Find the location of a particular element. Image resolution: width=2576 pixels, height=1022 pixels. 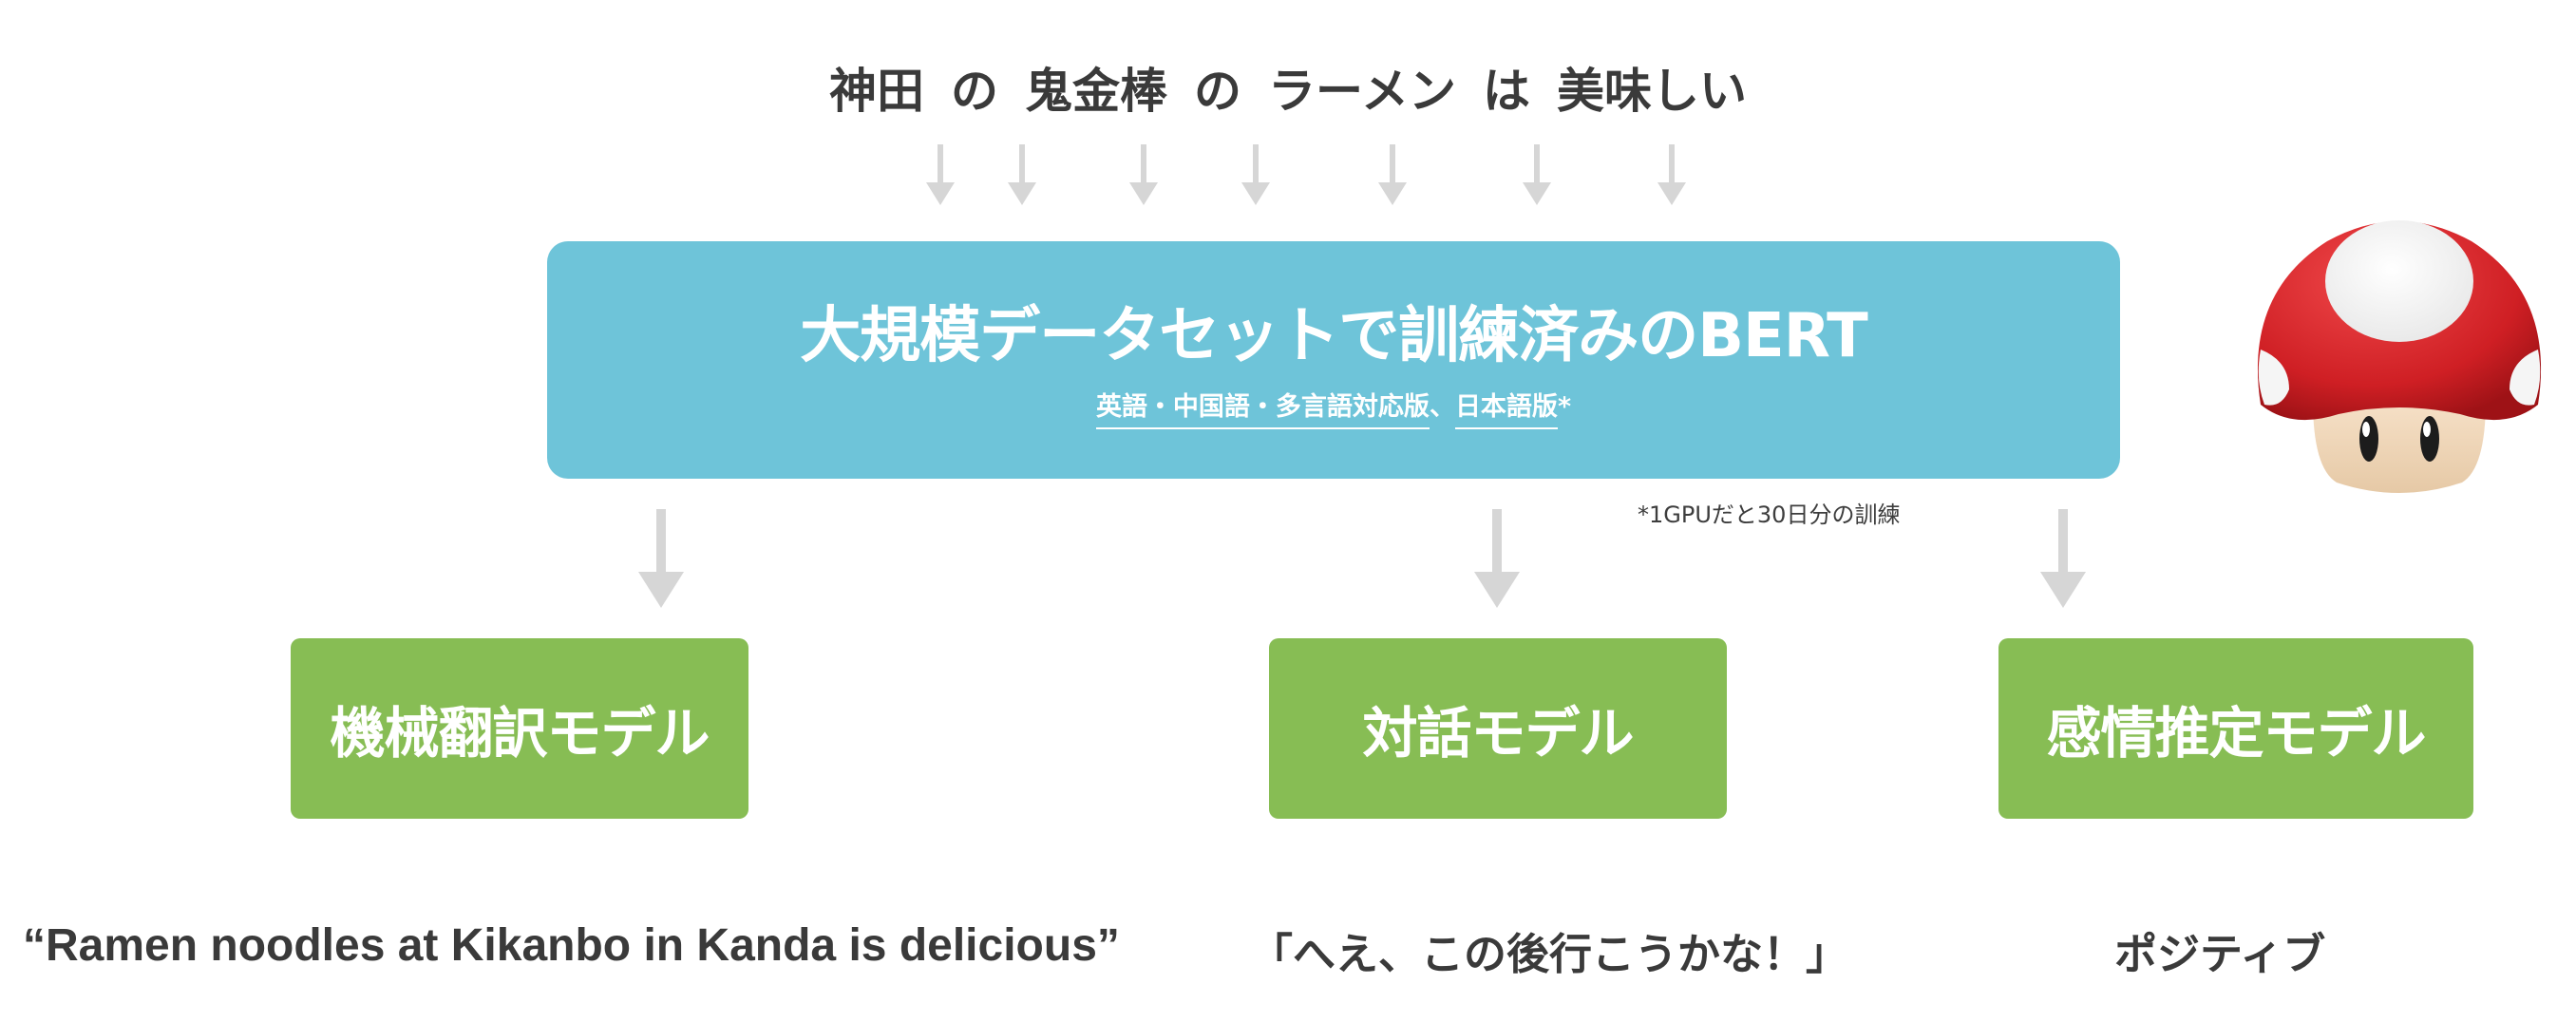

translation-model-label: 機械翻訳モデル is located at coordinates (520, 733).